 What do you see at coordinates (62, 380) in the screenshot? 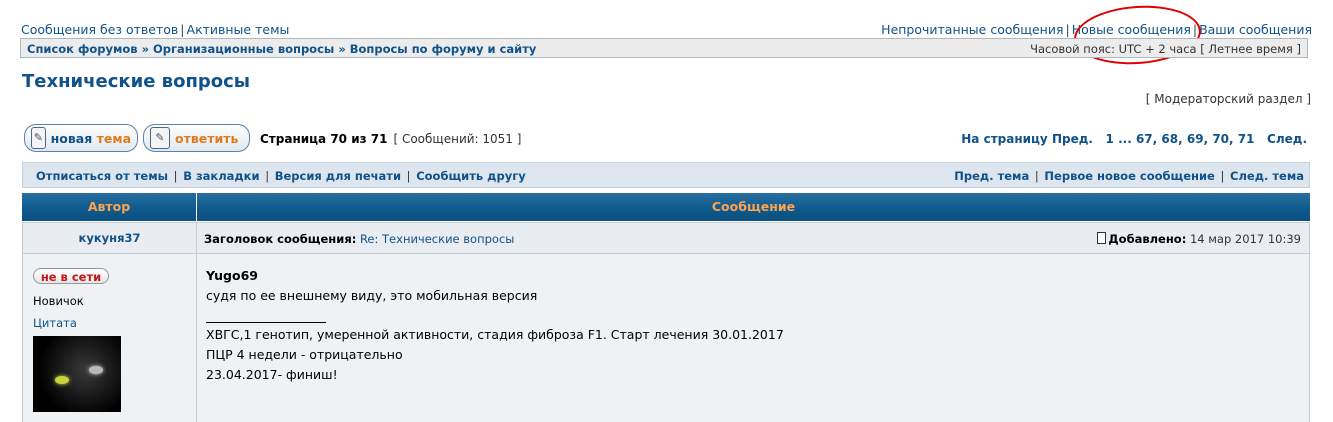
I see `avatar-eye-left` at bounding box center [62, 380].